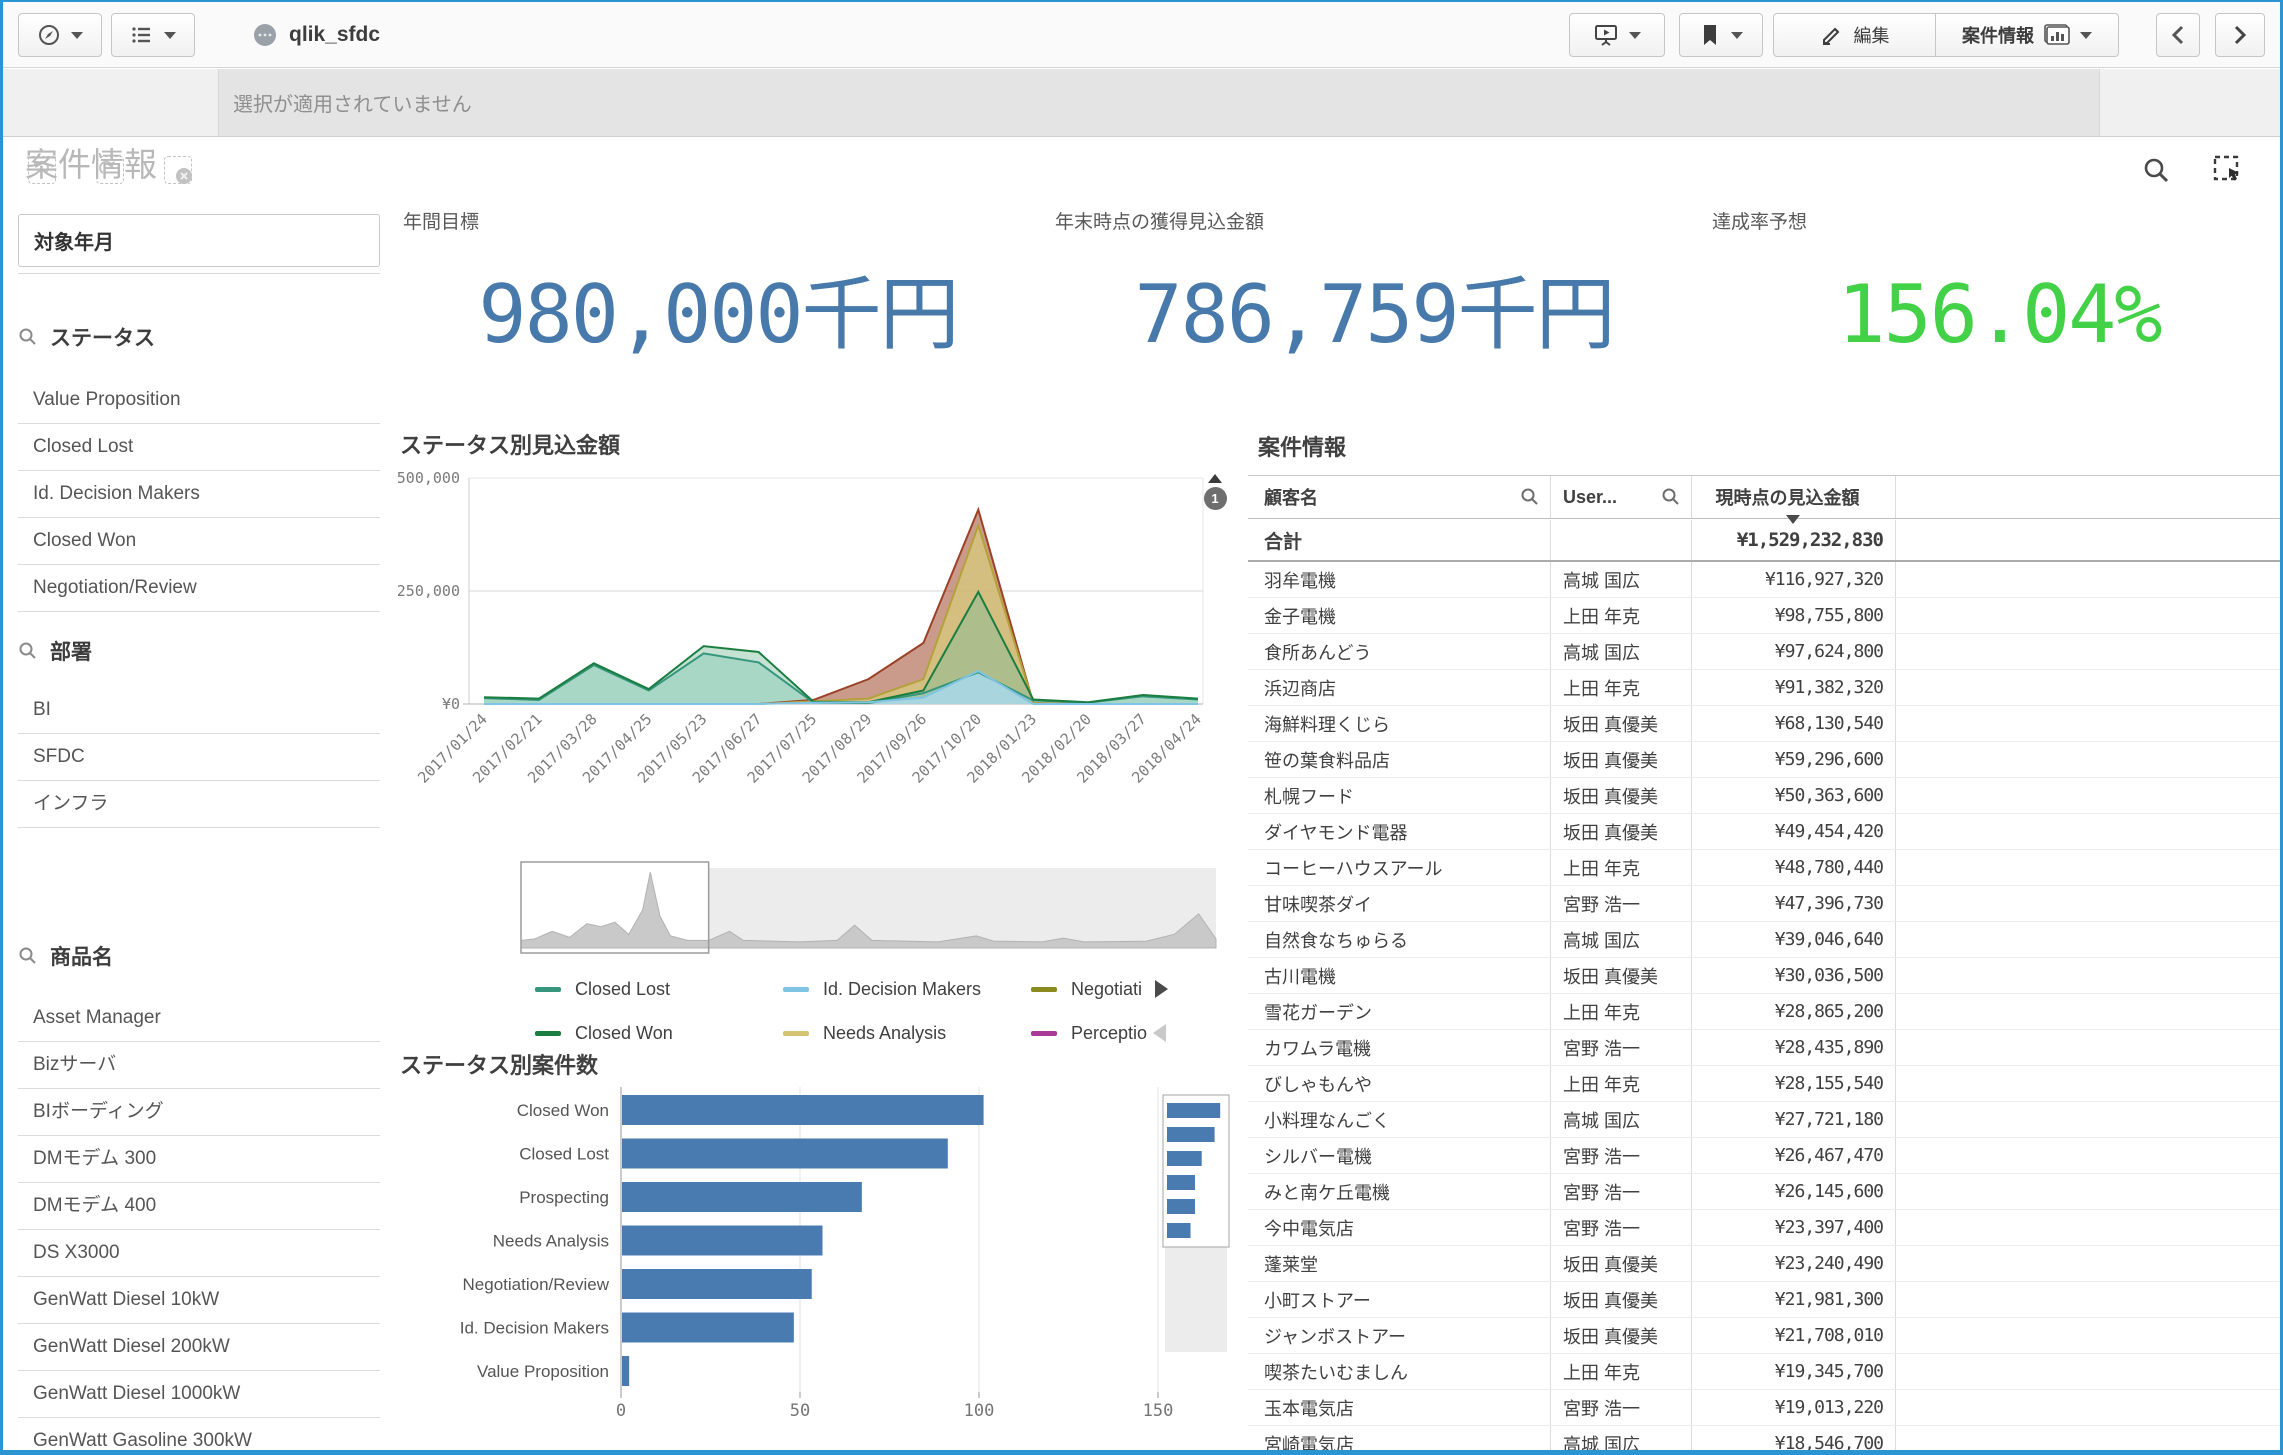 This screenshot has width=2283, height=1455. I want to click on bar-closed-won, so click(803, 1110).